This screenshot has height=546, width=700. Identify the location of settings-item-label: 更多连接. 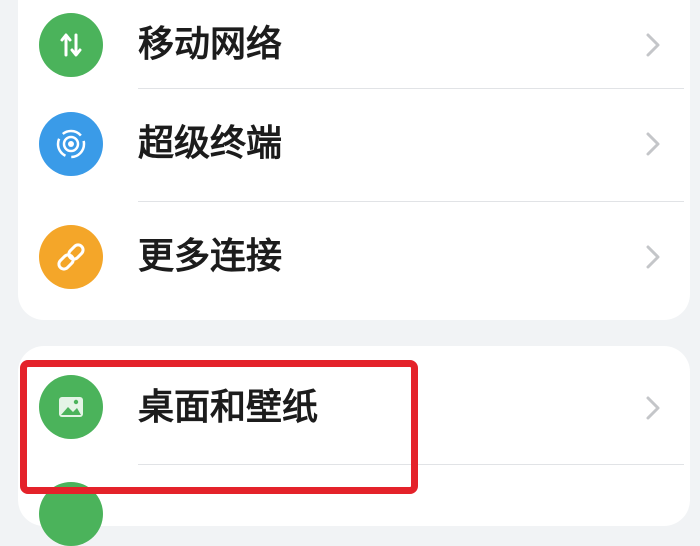
(210, 256).